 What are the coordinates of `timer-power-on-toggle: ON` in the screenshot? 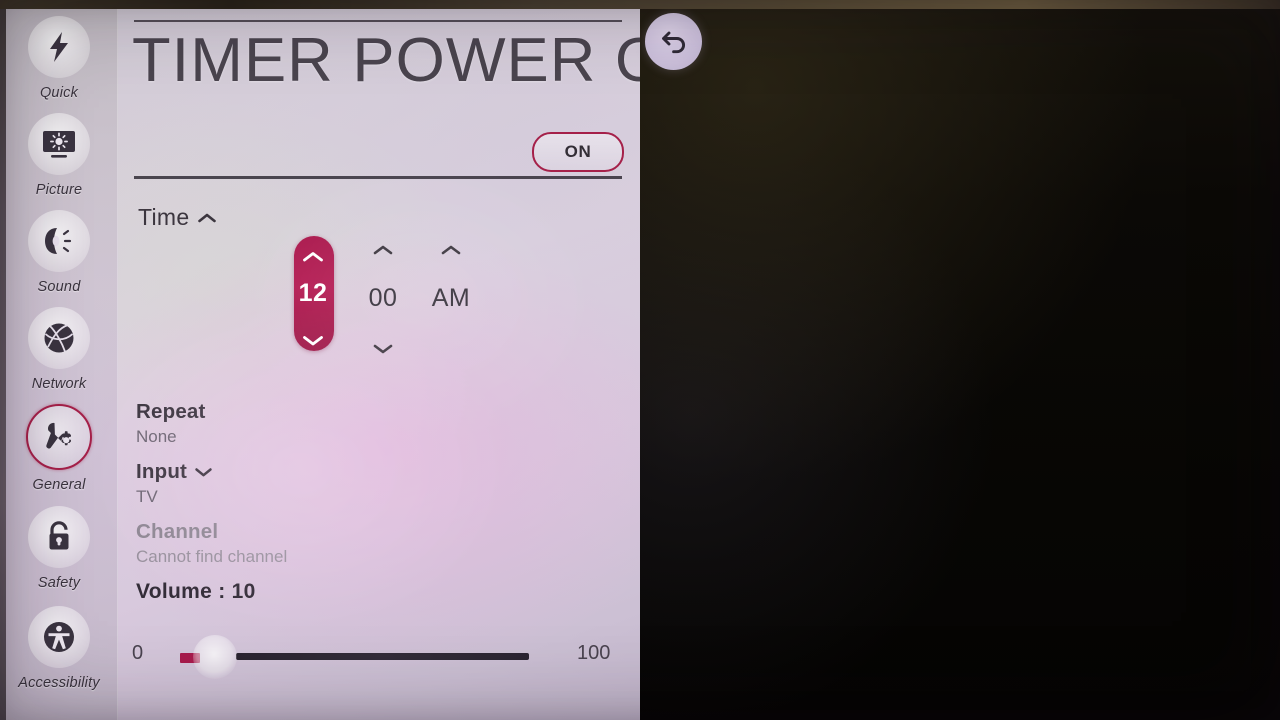 It's located at (578, 152).